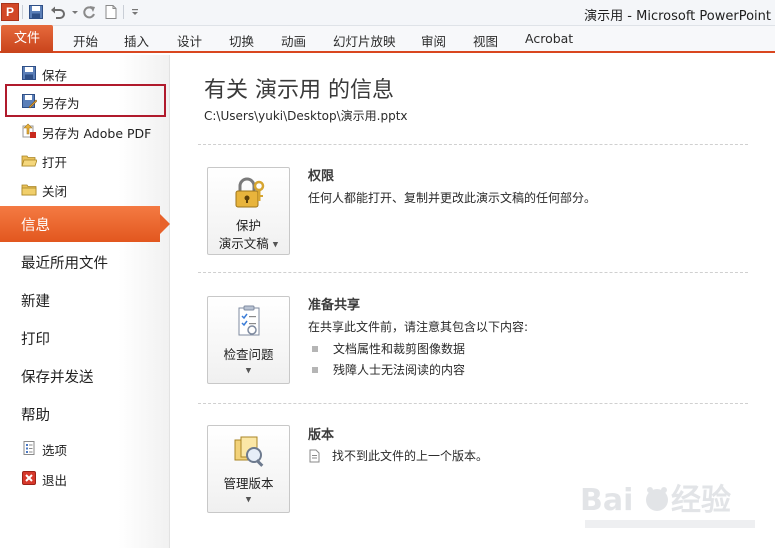 This screenshot has height=548, width=775. I want to click on options-icon, so click(29, 448).